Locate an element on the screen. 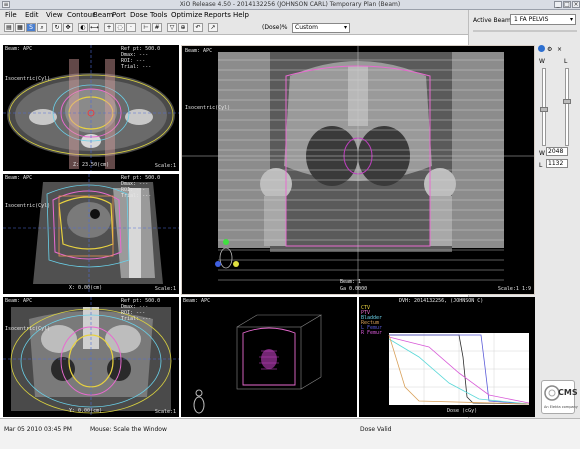  menu-tools: Tools is located at coordinates (158, 15).